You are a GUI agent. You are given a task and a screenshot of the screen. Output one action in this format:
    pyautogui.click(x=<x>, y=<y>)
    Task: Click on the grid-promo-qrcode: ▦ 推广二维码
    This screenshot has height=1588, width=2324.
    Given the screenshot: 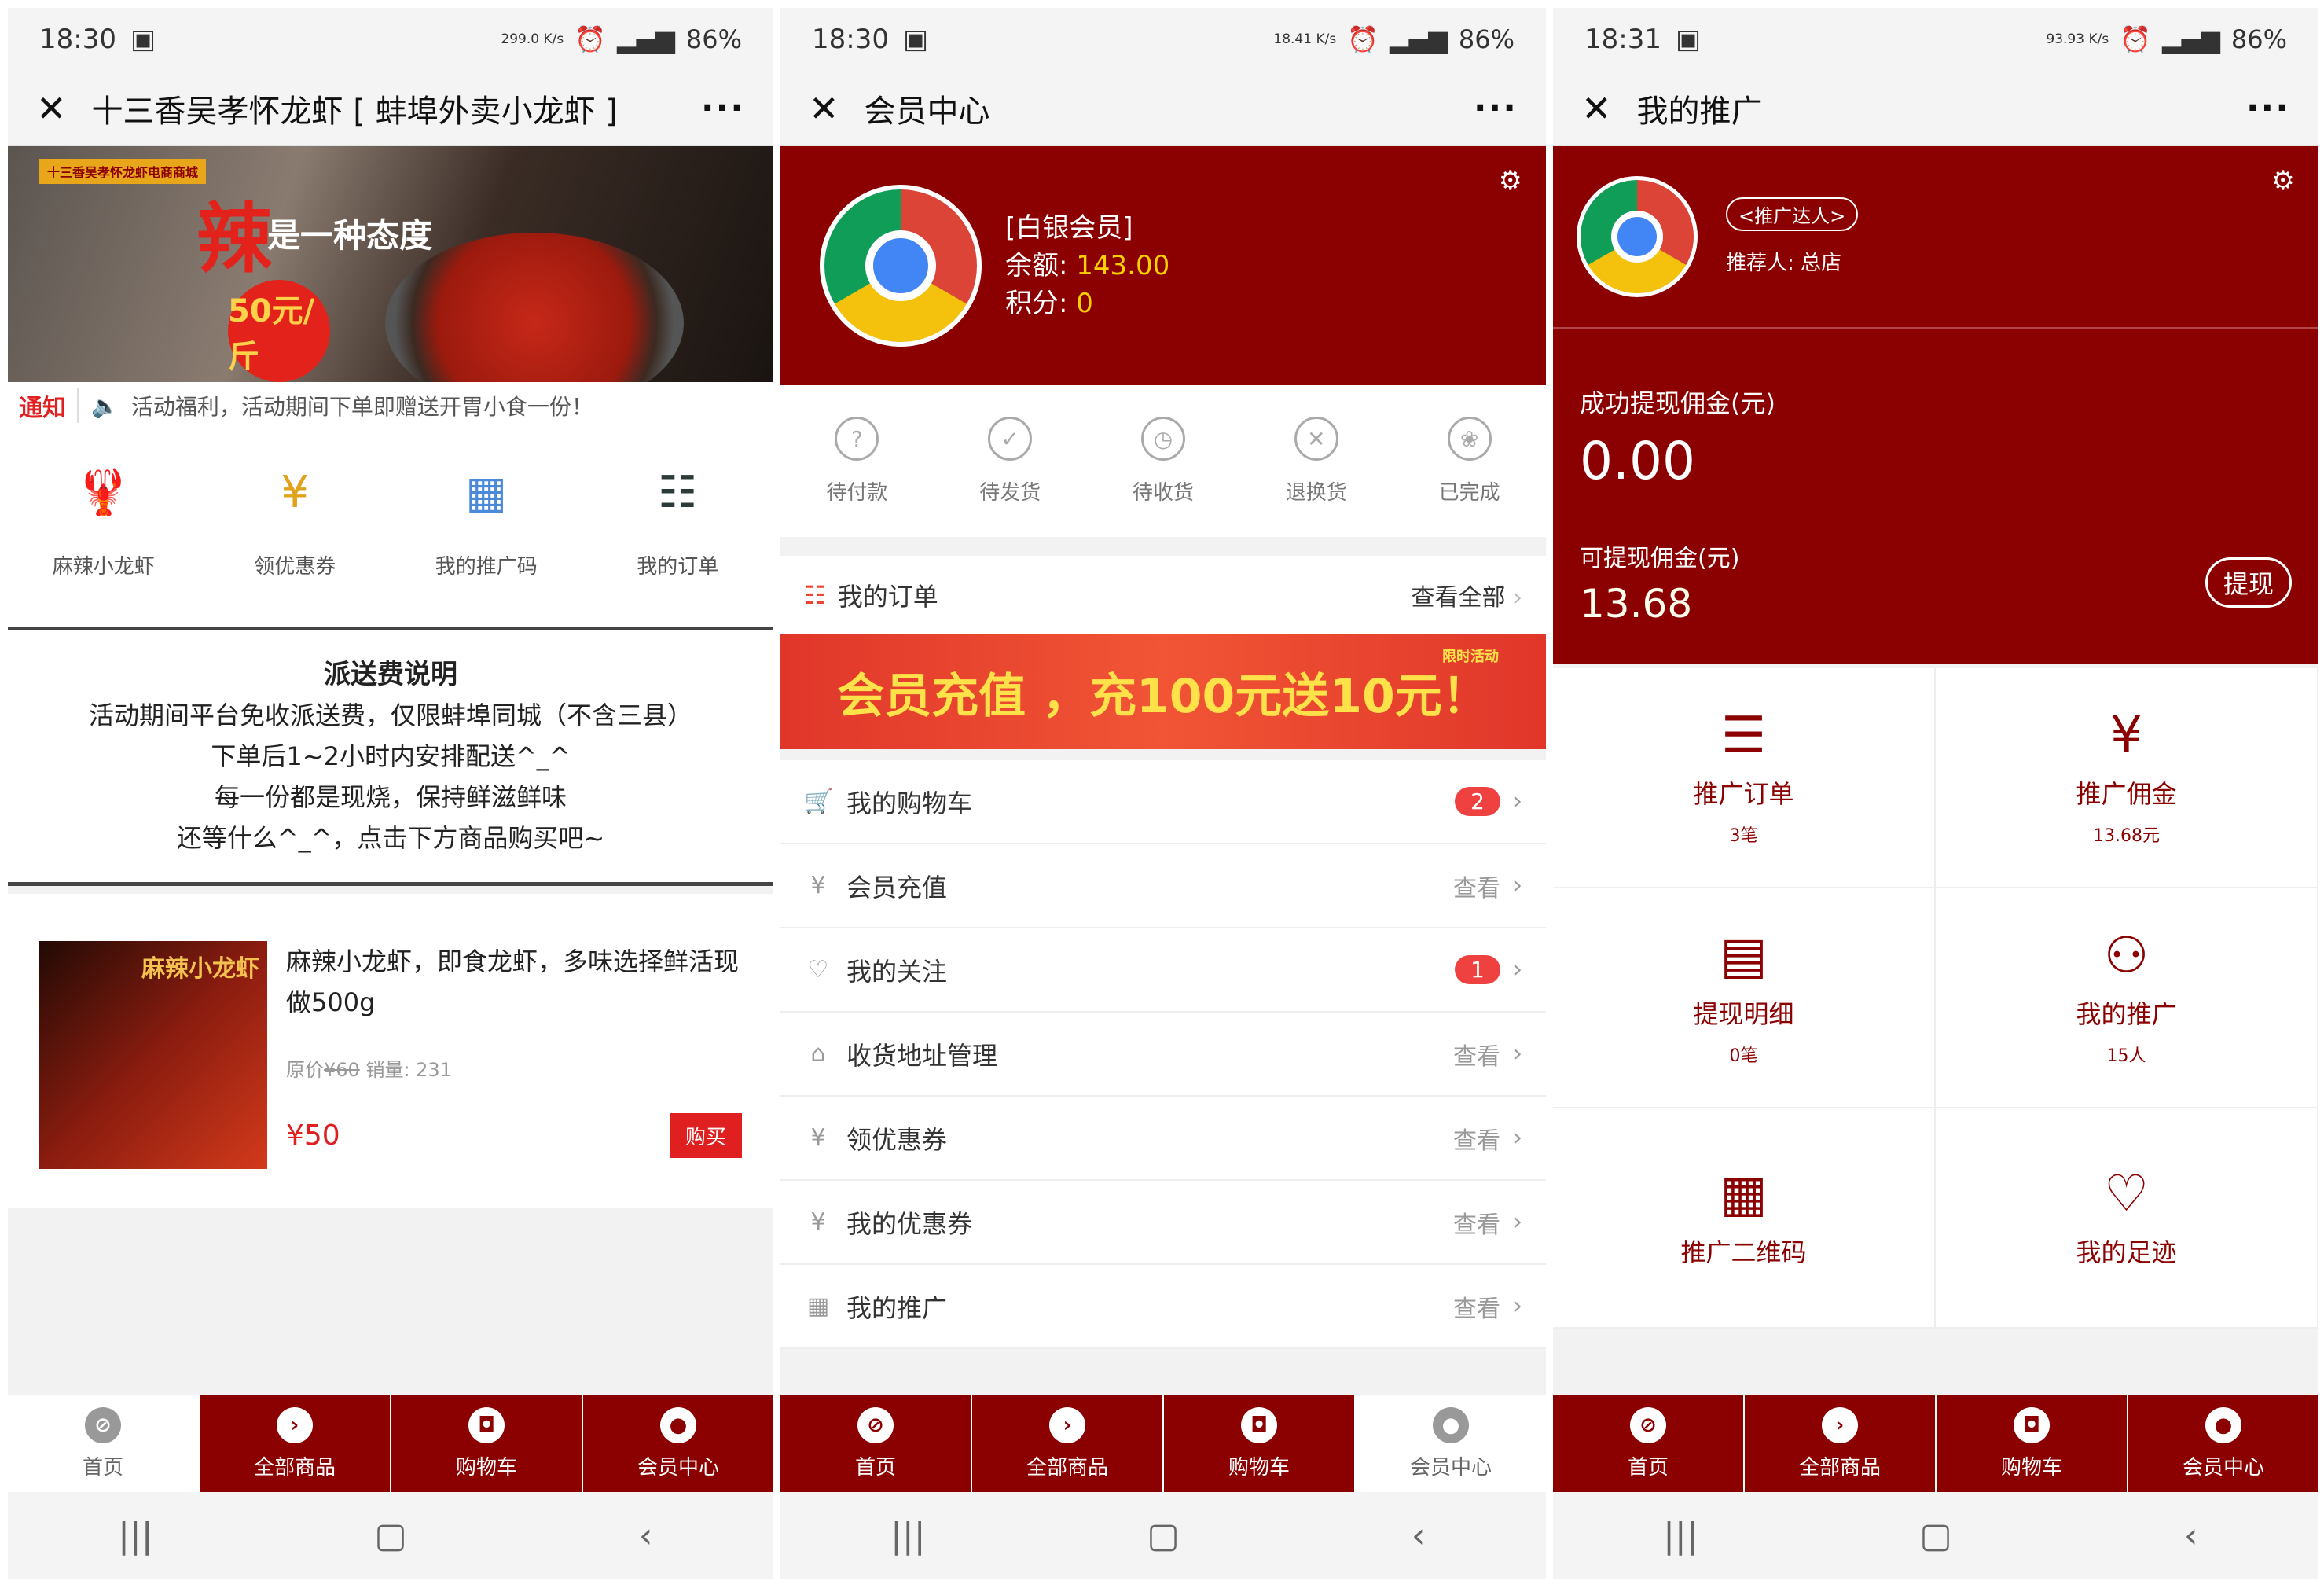 What is the action you would take?
    pyautogui.click(x=1744, y=1219)
    